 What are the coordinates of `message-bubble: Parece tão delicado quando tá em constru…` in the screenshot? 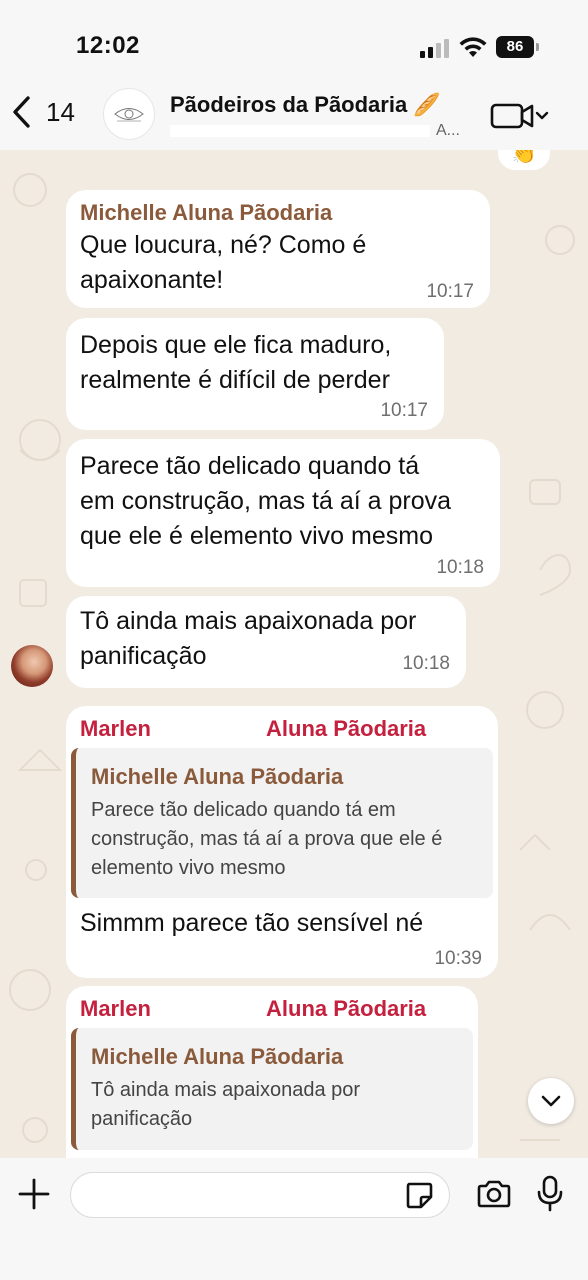 It's located at (283, 513).